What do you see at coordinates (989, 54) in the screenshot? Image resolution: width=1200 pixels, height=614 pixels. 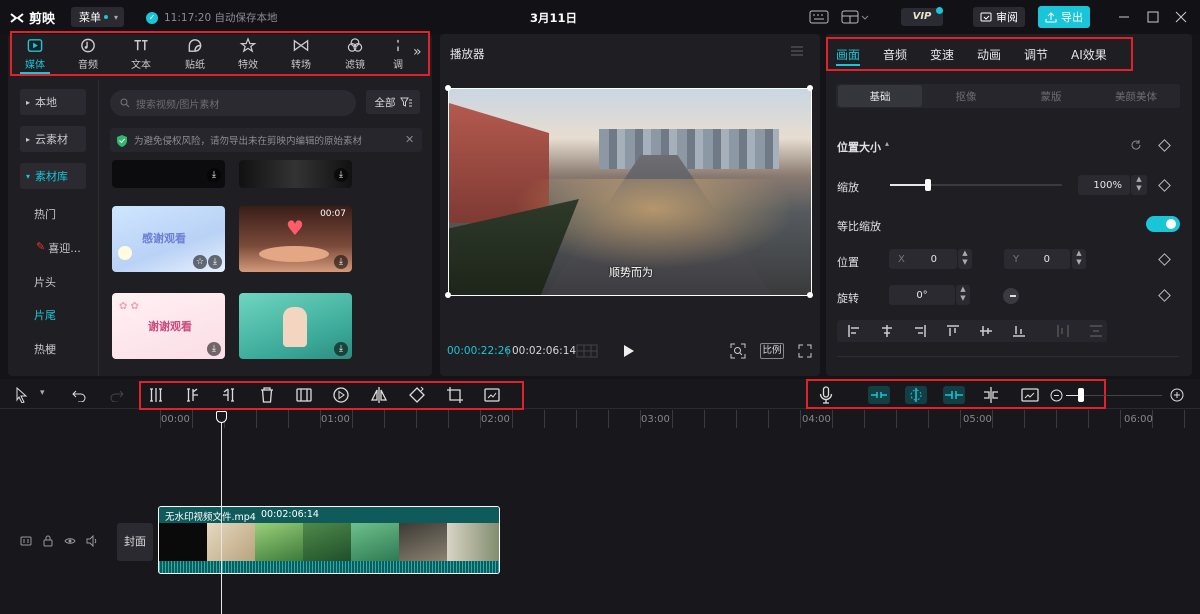 I see `tab-animation: 动画` at bounding box center [989, 54].